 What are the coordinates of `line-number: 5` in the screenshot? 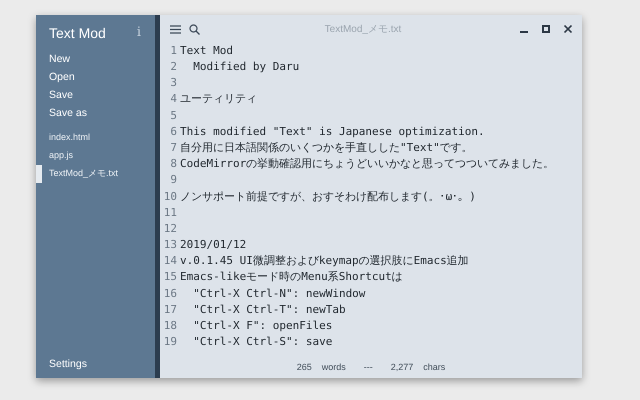 It's located at (173, 116).